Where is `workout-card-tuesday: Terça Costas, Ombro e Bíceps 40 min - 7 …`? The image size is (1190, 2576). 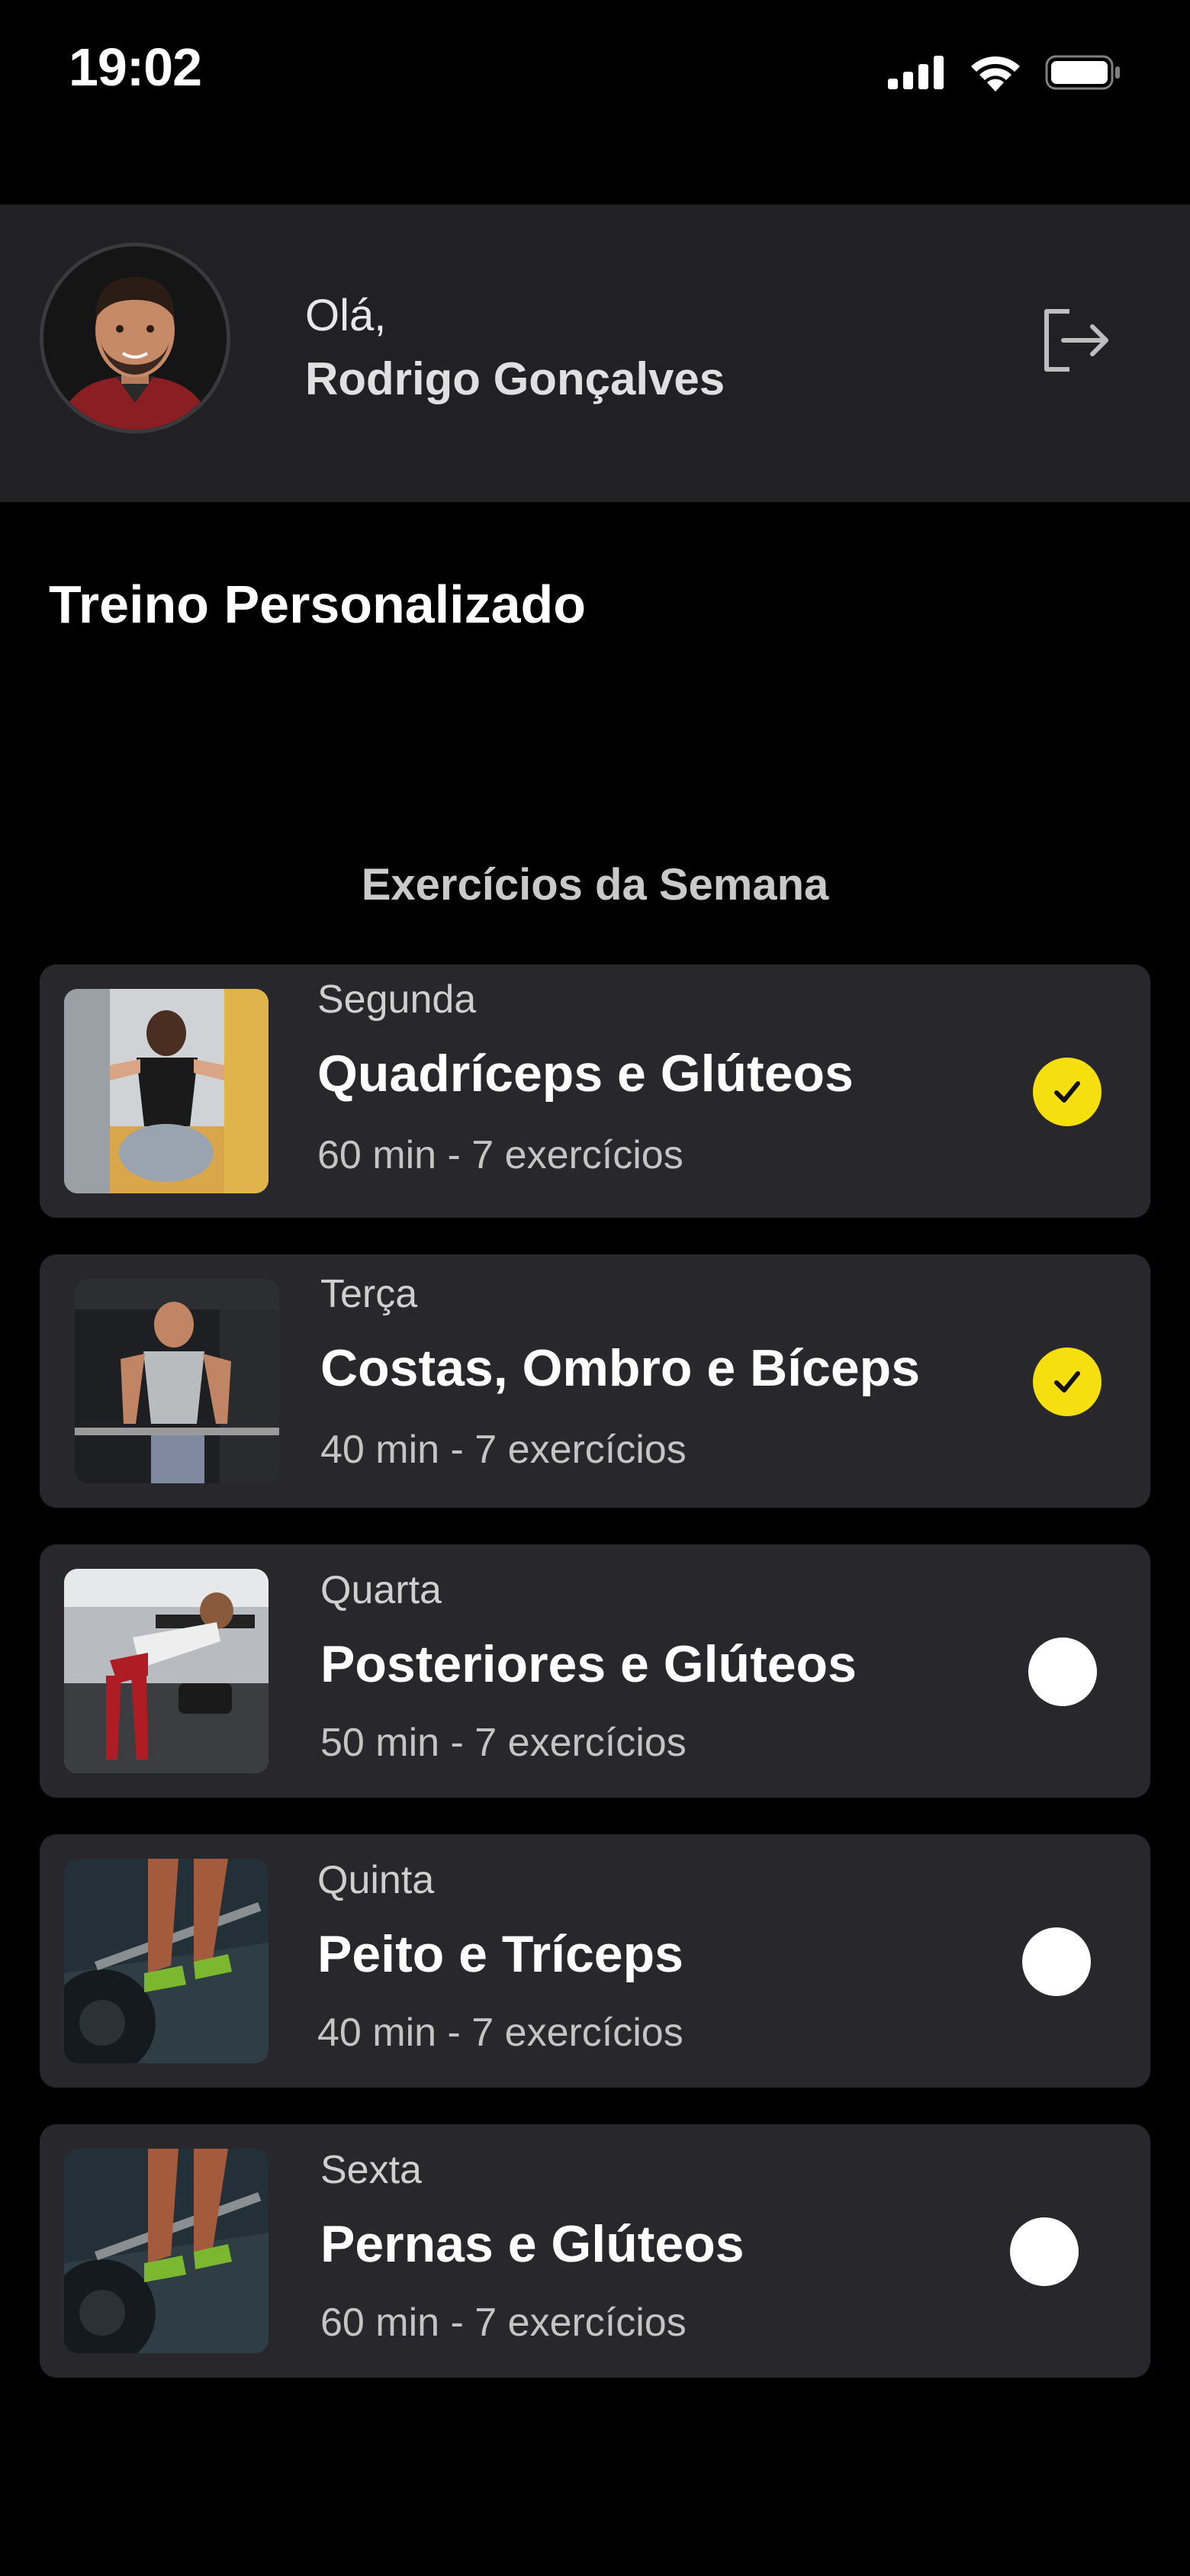
workout-card-tuesday: Terça Costas, Ombro e Bíceps 40 min - 7 … is located at coordinates (595, 1381).